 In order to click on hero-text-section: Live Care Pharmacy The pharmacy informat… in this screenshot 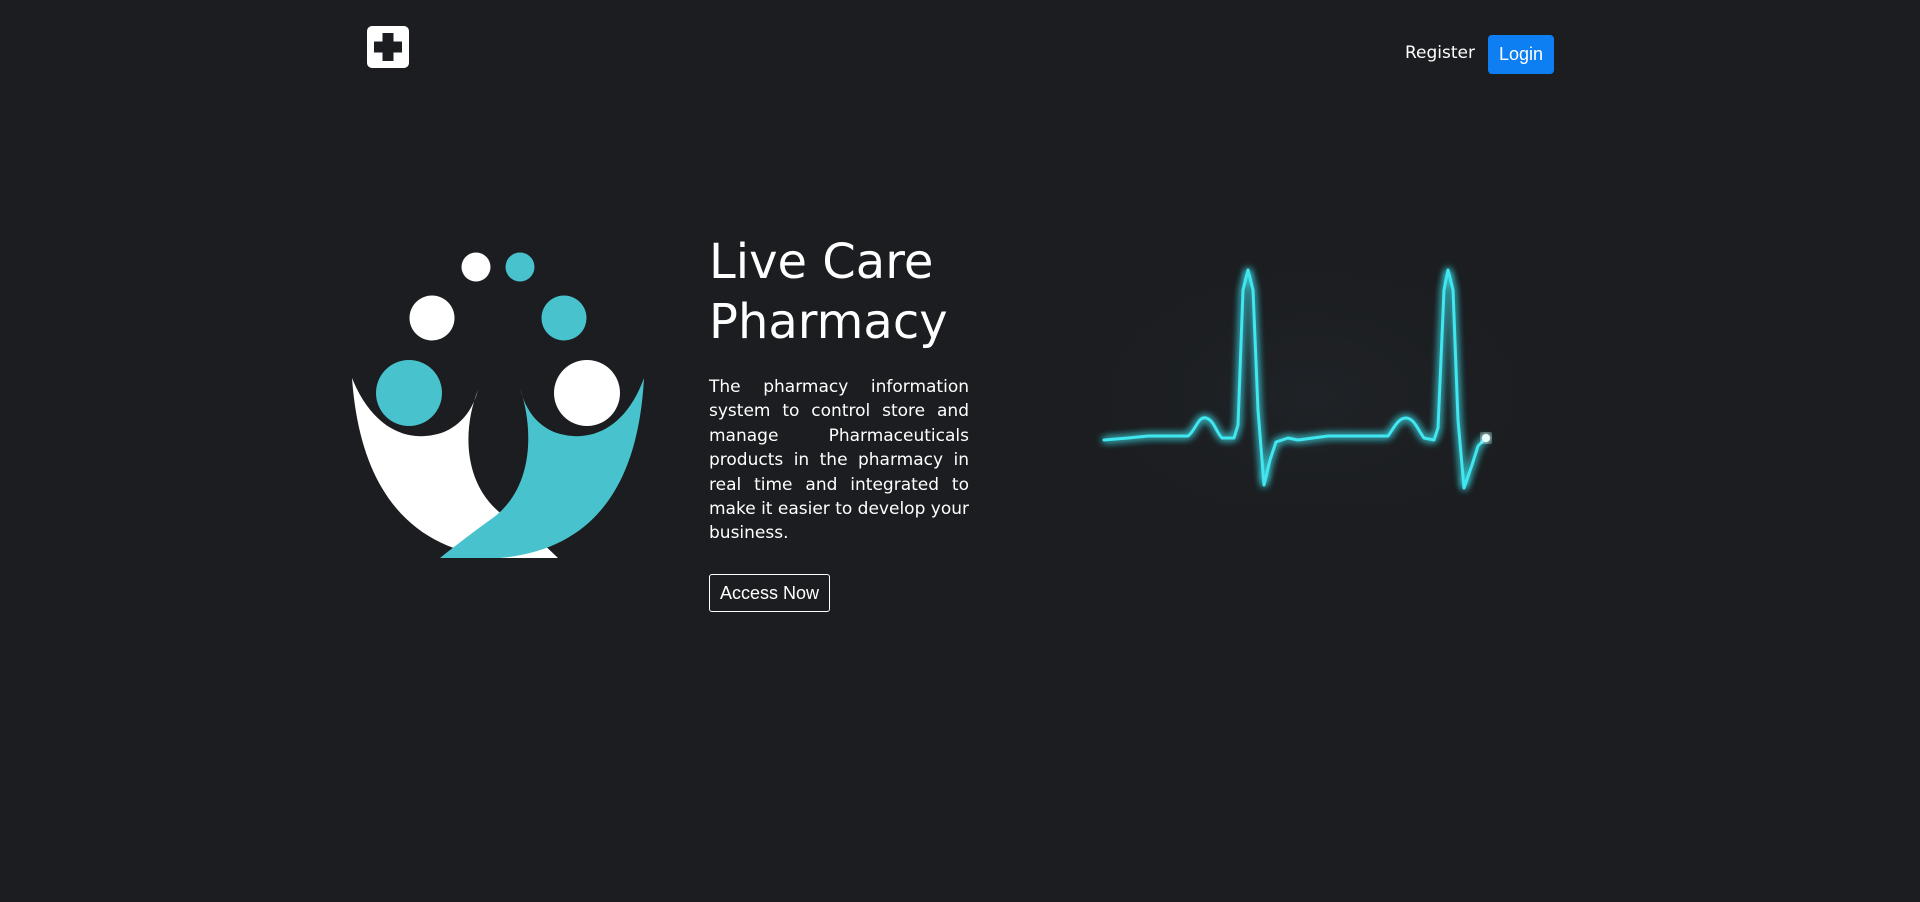, I will do `click(839, 422)`.